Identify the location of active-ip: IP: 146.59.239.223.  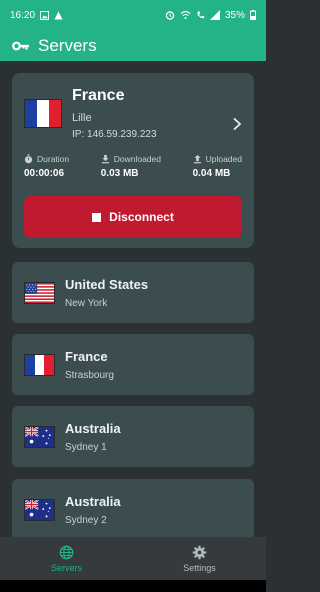
(114, 134).